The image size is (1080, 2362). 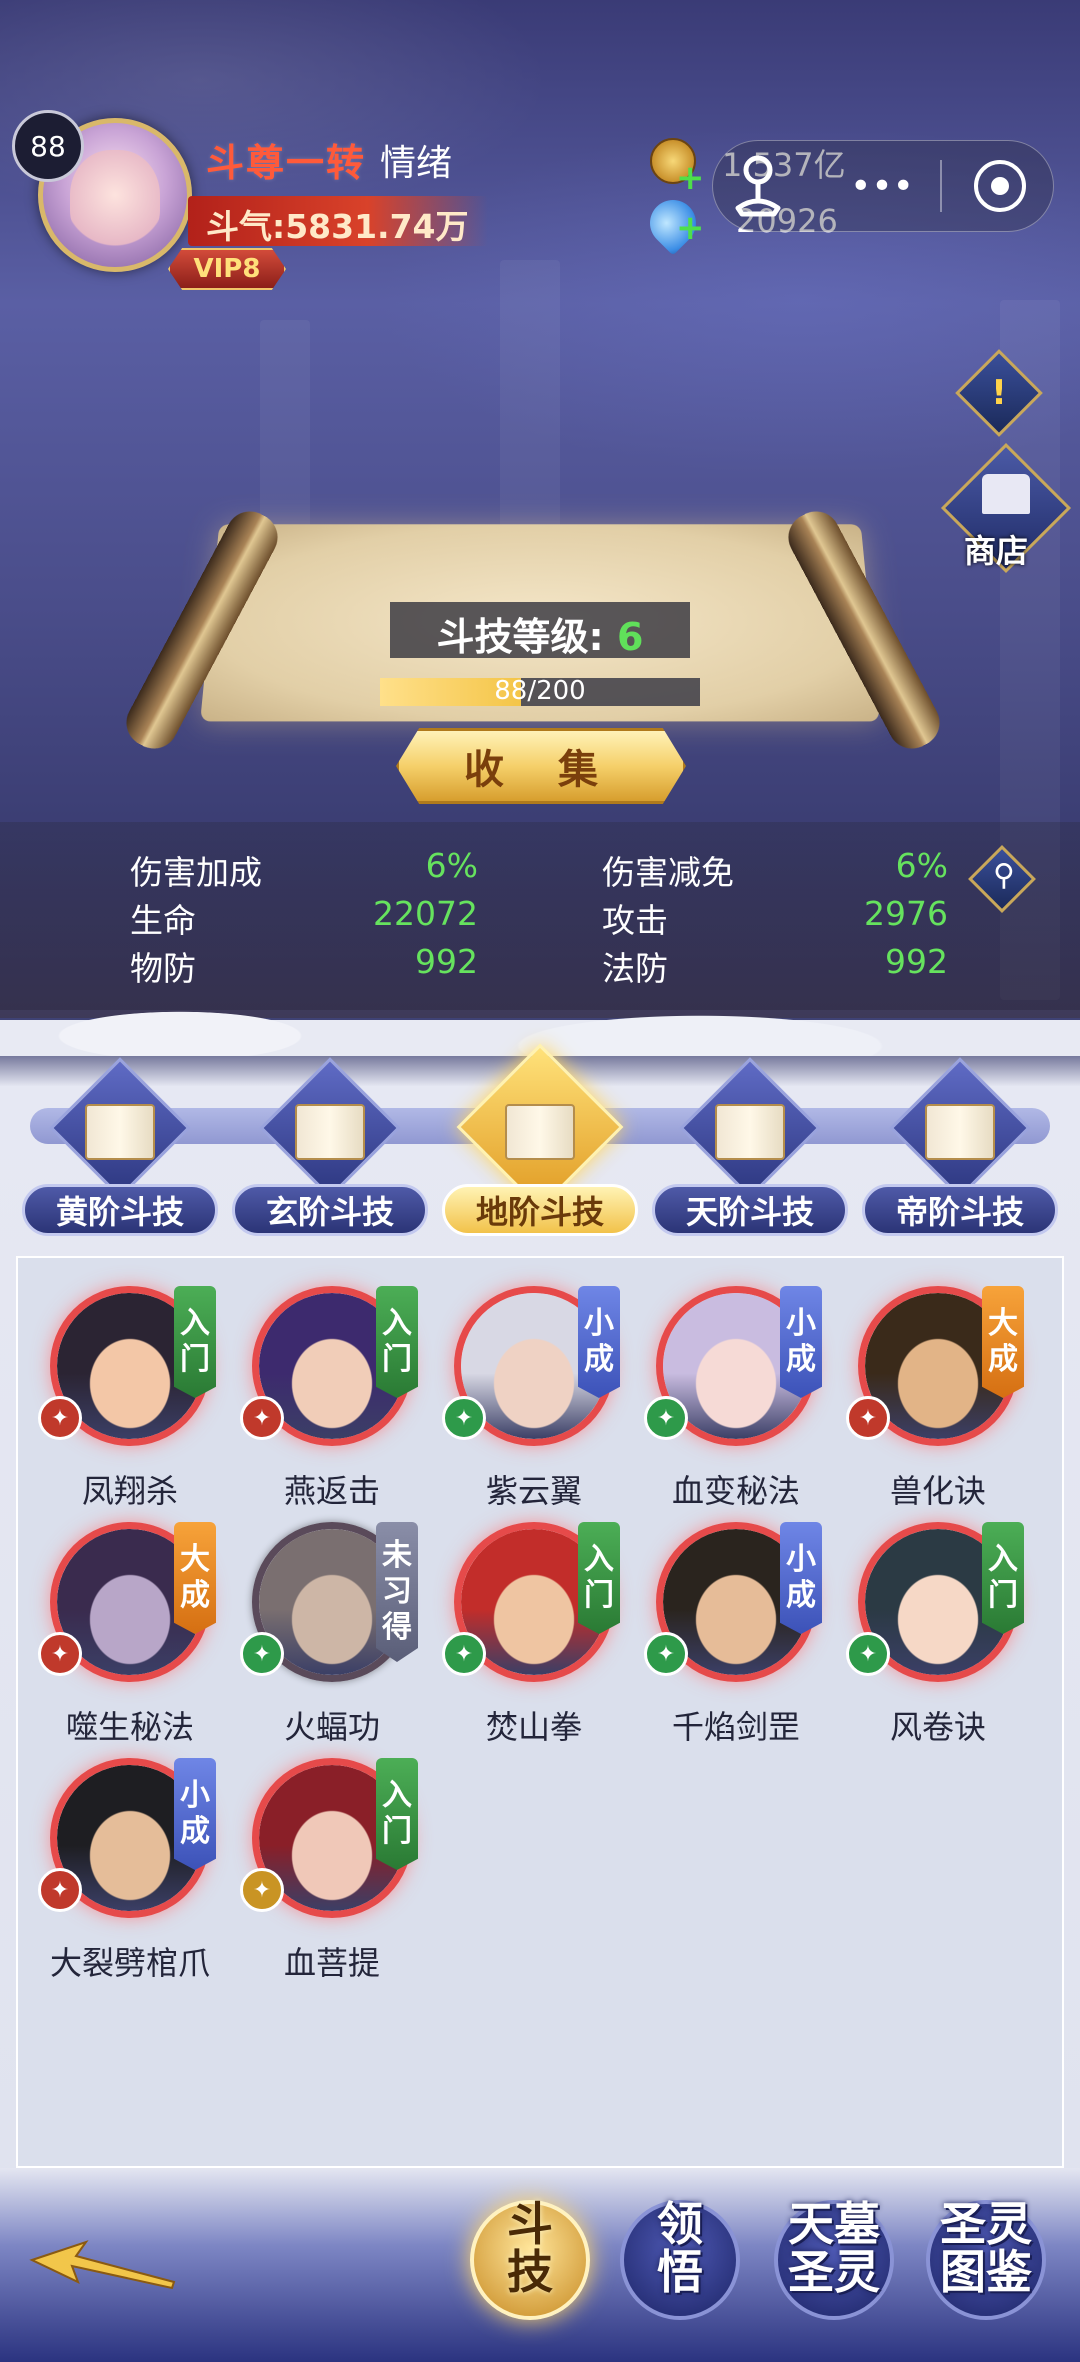 I want to click on stat-label-physical-def: 物防, so click(x=163, y=968).